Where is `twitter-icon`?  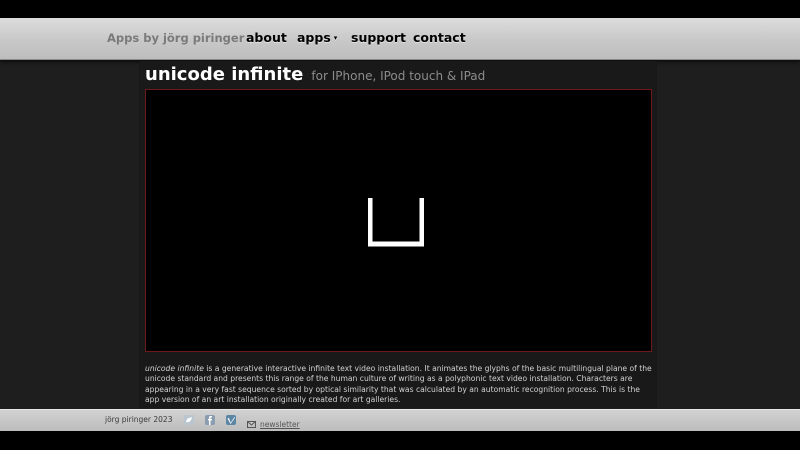
twitter-icon is located at coordinates (189, 420).